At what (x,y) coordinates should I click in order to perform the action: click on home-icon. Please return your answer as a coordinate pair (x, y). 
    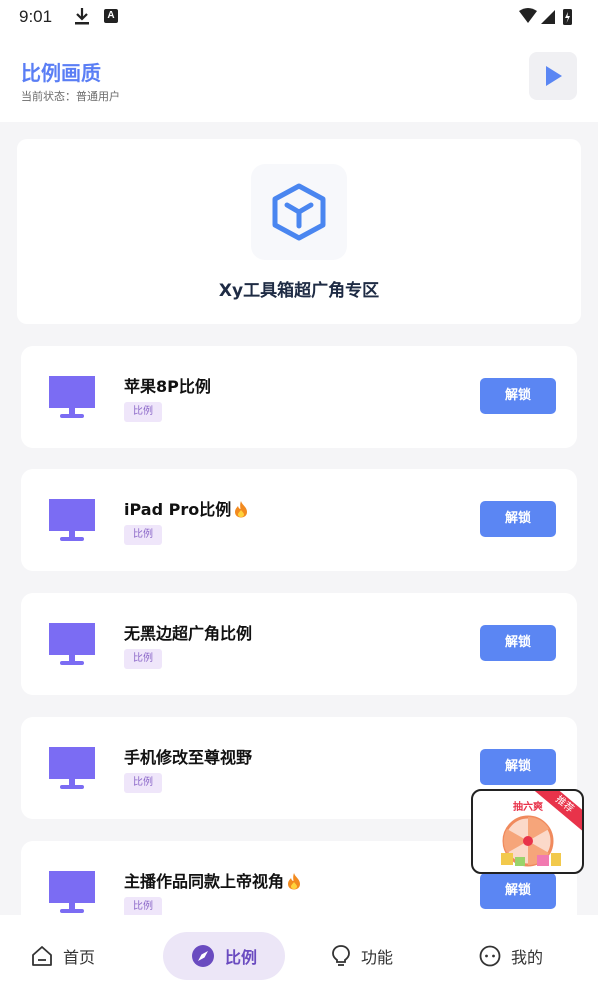
    Looking at the image, I should click on (42, 956).